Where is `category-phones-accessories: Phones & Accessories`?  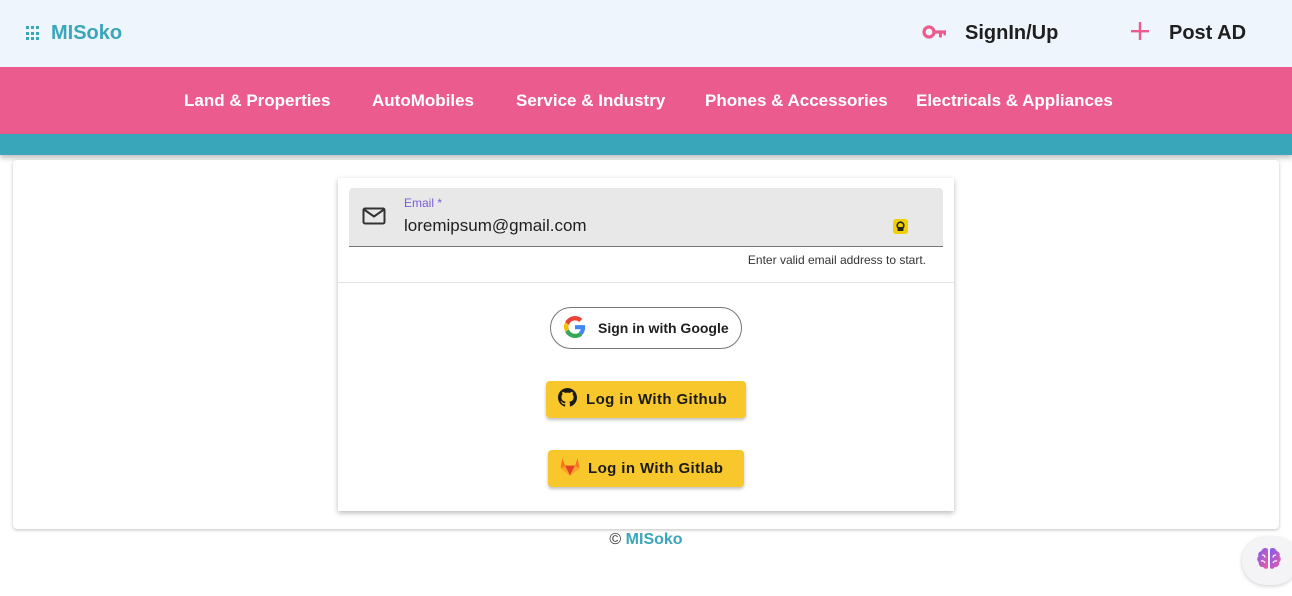
category-phones-accessories: Phones & Accessories is located at coordinates (796, 100).